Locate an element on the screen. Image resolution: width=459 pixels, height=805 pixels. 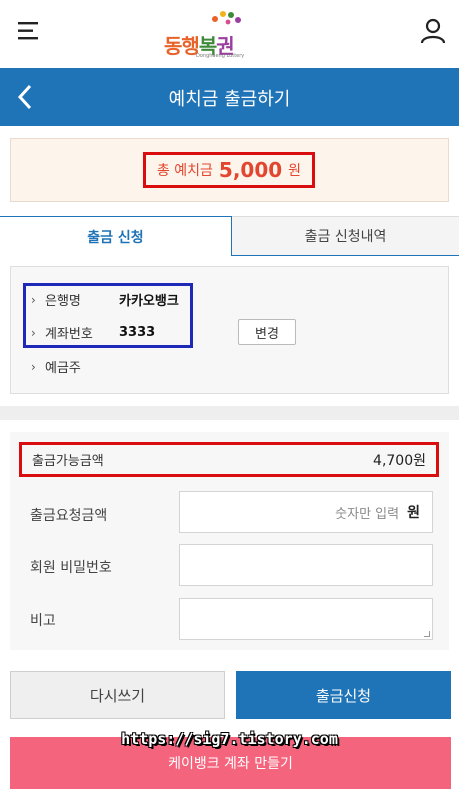
resize-handle-icon is located at coordinates (427, 634).